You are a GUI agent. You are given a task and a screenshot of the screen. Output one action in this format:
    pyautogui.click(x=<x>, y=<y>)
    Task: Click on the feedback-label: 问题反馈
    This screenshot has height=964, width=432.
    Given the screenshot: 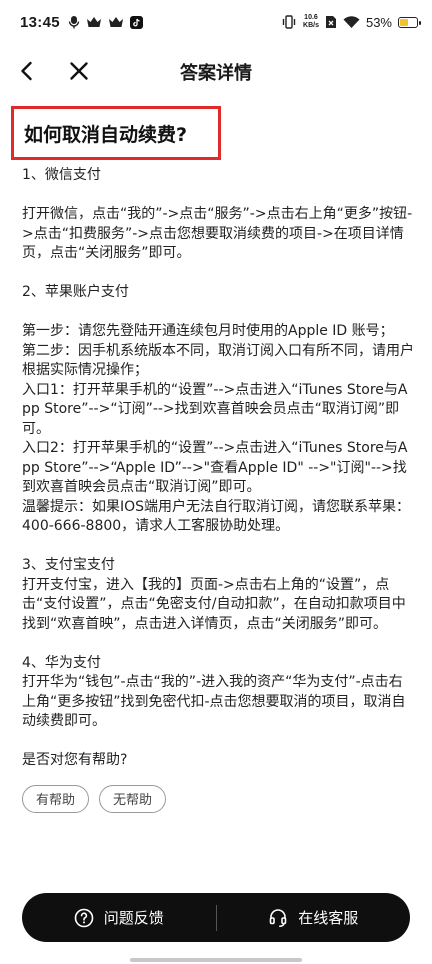 What is the action you would take?
    pyautogui.click(x=133, y=918)
    